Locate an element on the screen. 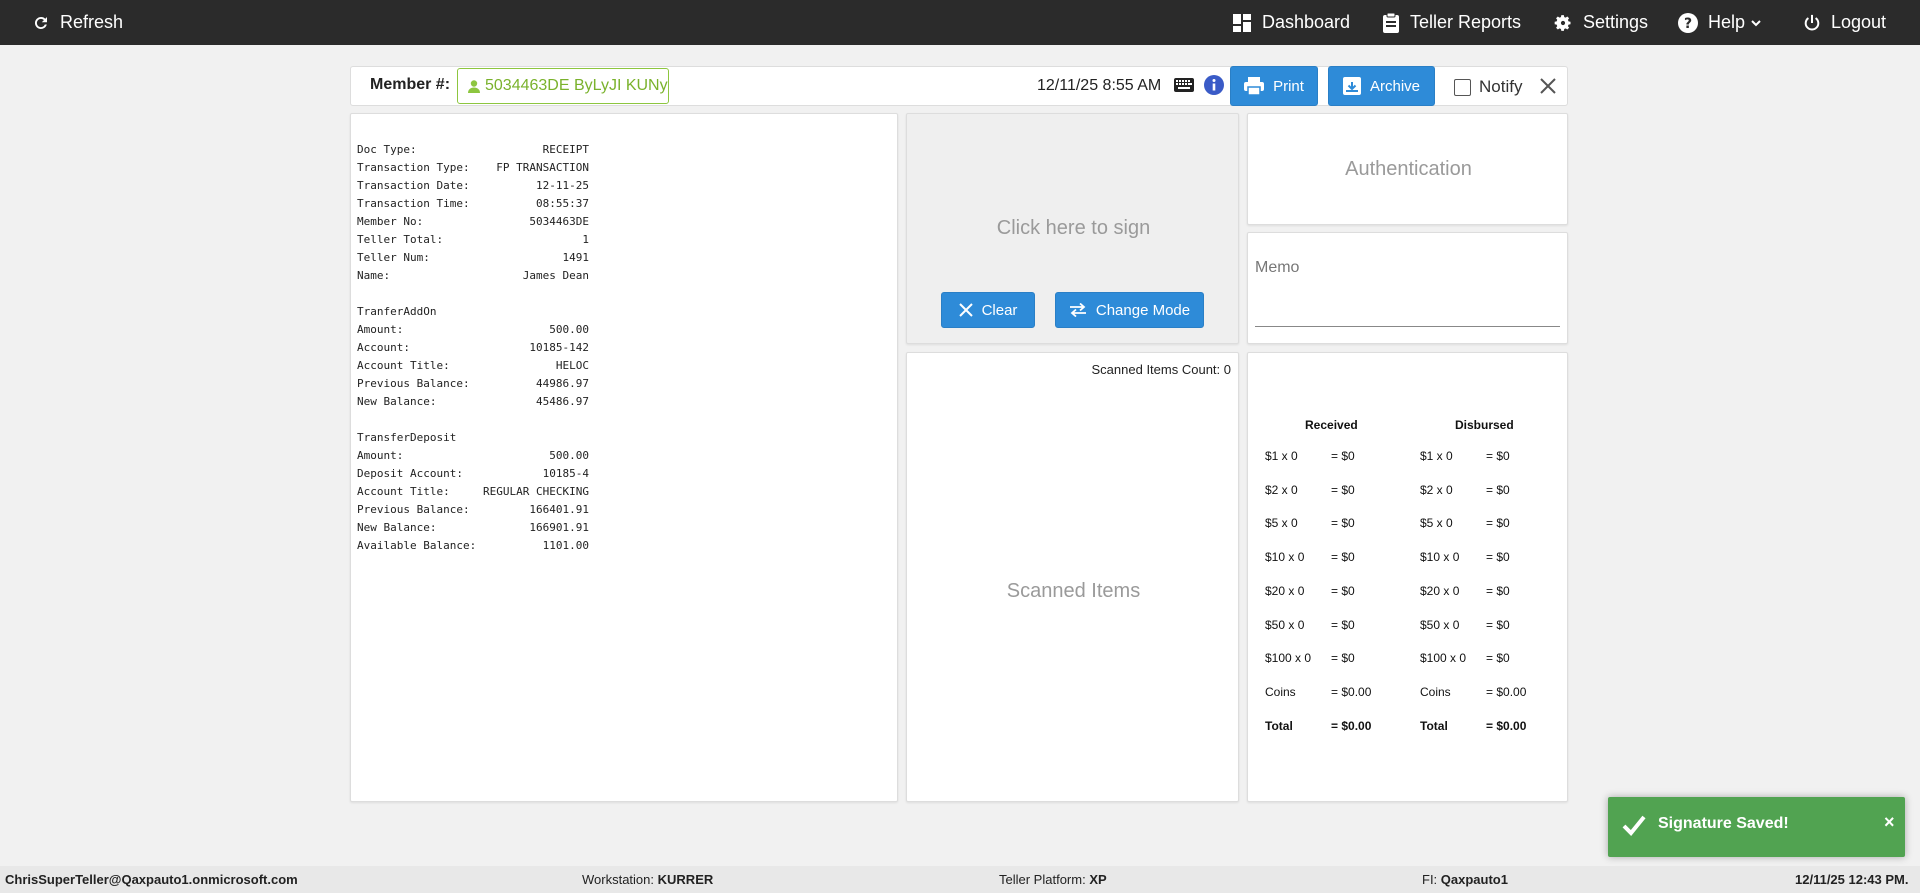 The width and height of the screenshot is (1920, 893). nav-logout: Logout is located at coordinates (1844, 22).